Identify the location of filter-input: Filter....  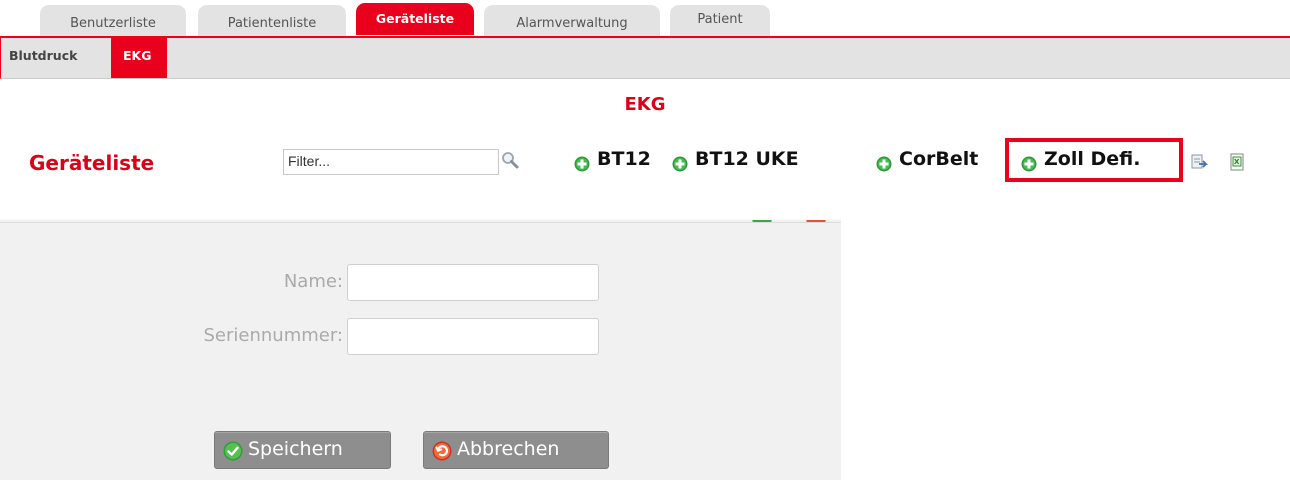
(391, 162).